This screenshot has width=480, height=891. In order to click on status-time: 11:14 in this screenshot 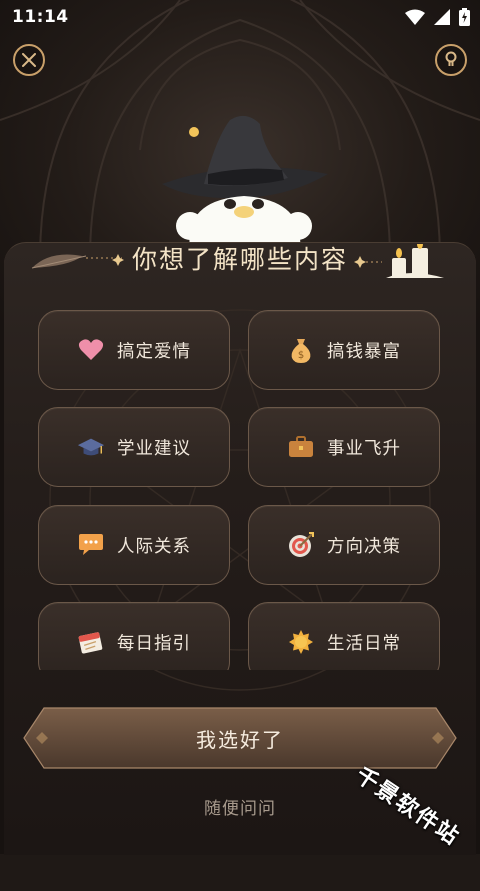, I will do `click(40, 17)`.